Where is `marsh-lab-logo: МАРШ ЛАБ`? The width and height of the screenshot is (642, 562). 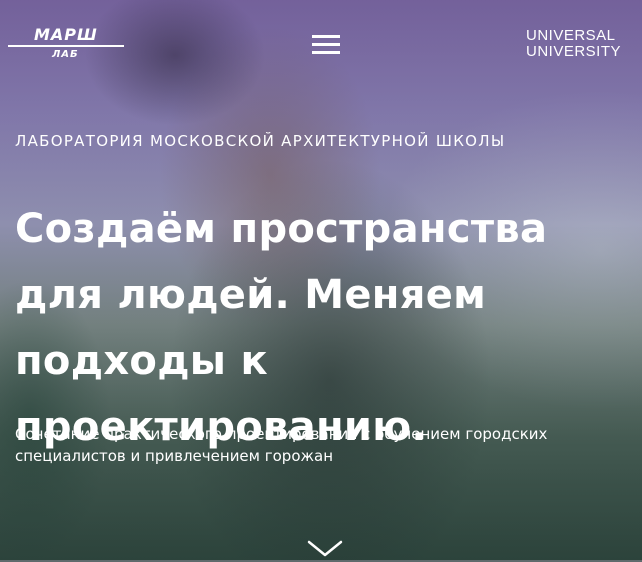
marsh-lab-logo: МАРШ ЛАБ is located at coordinates (66, 44).